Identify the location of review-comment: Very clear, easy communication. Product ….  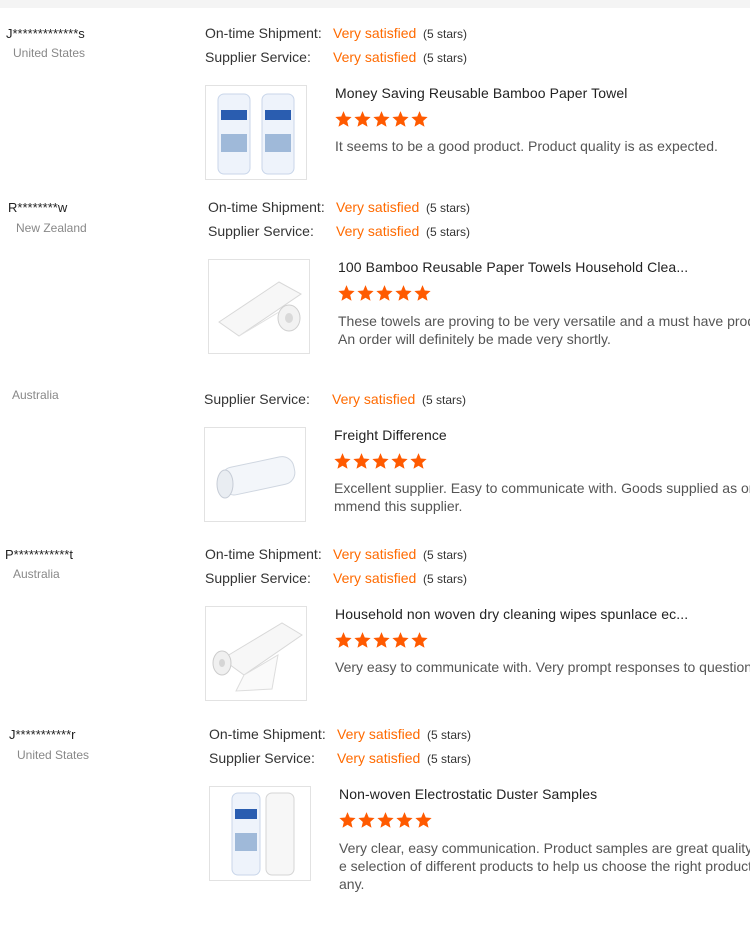
(544, 866).